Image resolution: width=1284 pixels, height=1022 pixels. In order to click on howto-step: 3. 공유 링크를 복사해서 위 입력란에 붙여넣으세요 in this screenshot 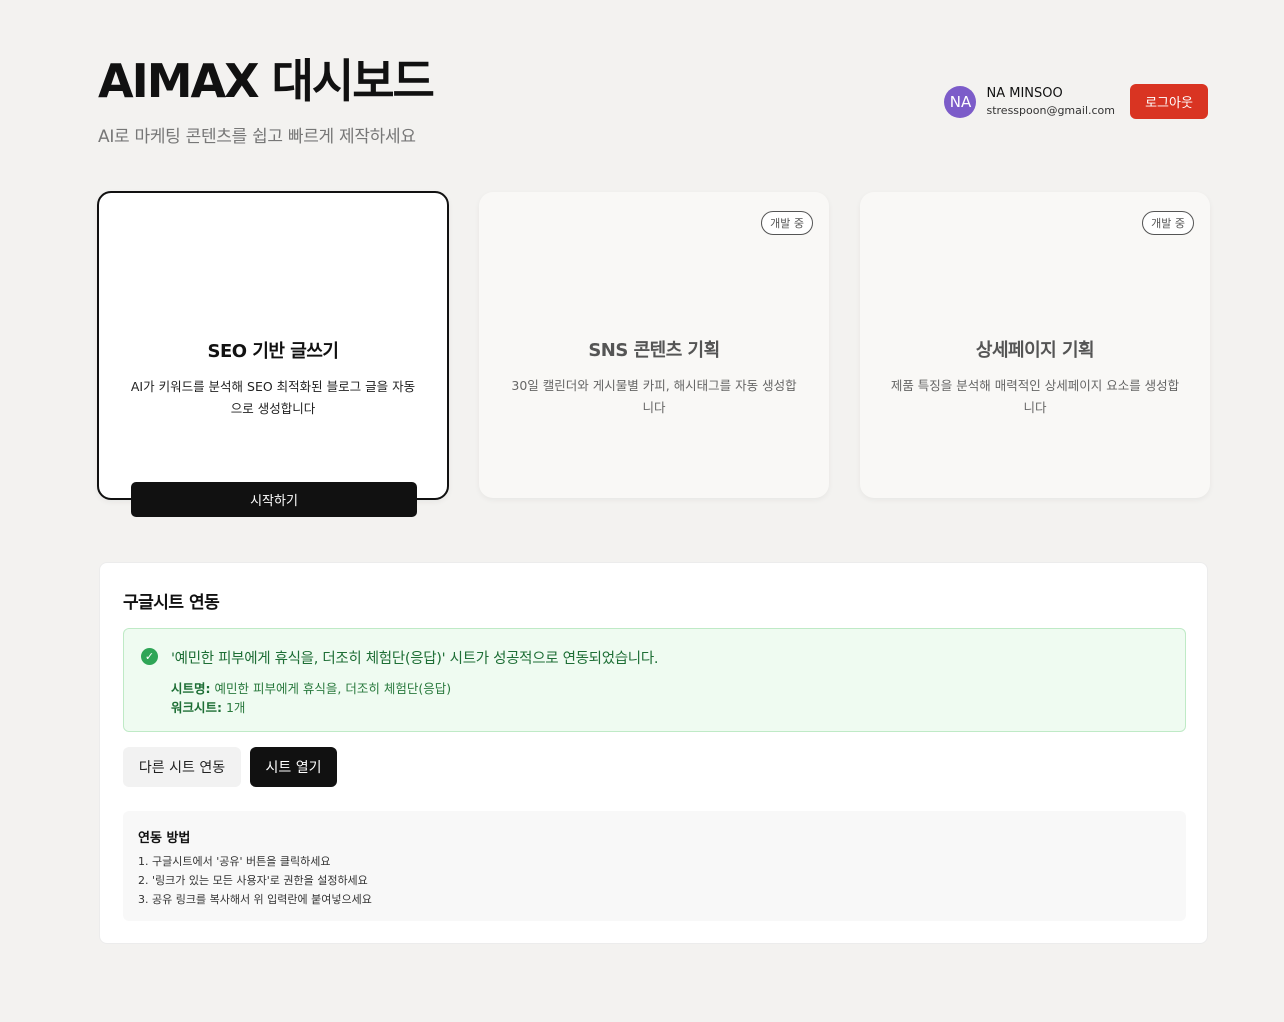, I will do `click(255, 899)`.